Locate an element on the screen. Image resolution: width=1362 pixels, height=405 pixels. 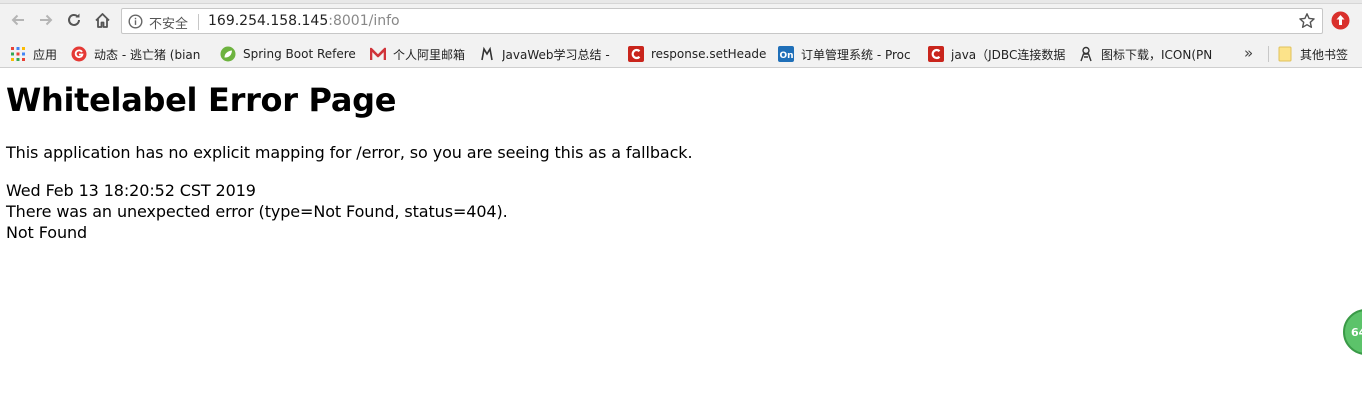
on-logo-icon: On is located at coordinates (786, 54).